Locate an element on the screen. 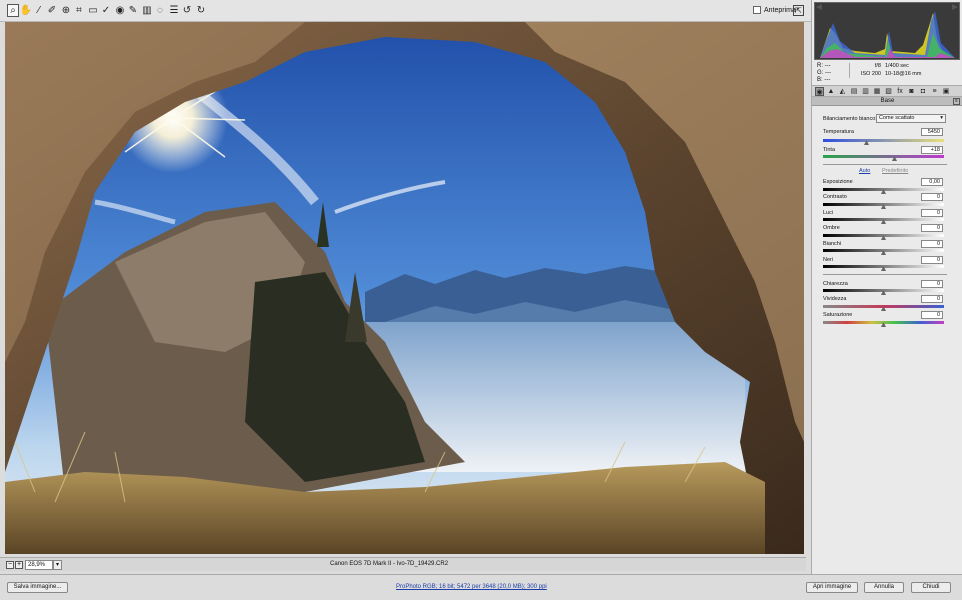  white-balance-select: Come scattato ▾ is located at coordinates (911, 118).